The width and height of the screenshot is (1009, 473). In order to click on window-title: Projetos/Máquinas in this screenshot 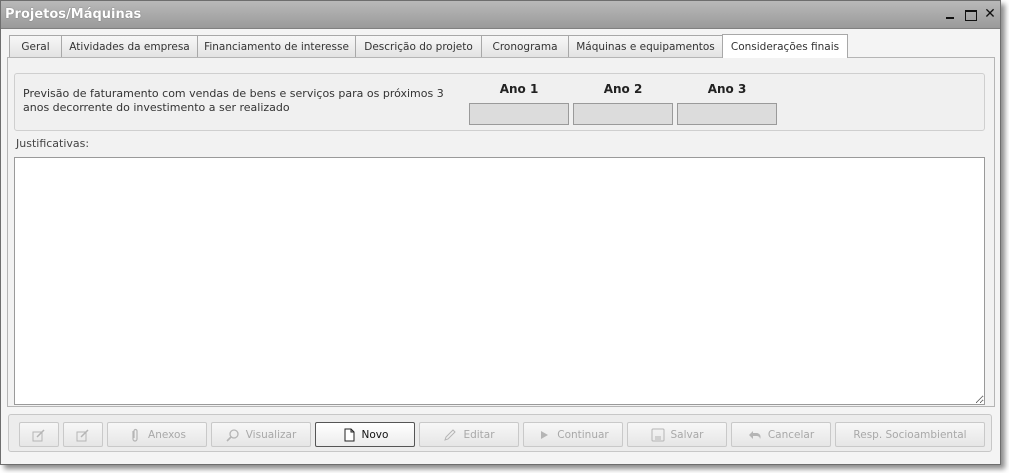, I will do `click(73, 14)`.